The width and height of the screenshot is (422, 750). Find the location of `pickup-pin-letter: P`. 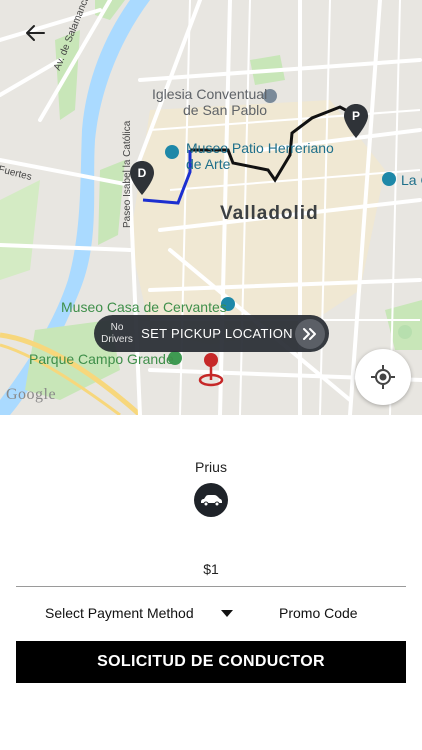

pickup-pin-letter: P is located at coordinates (356, 116).